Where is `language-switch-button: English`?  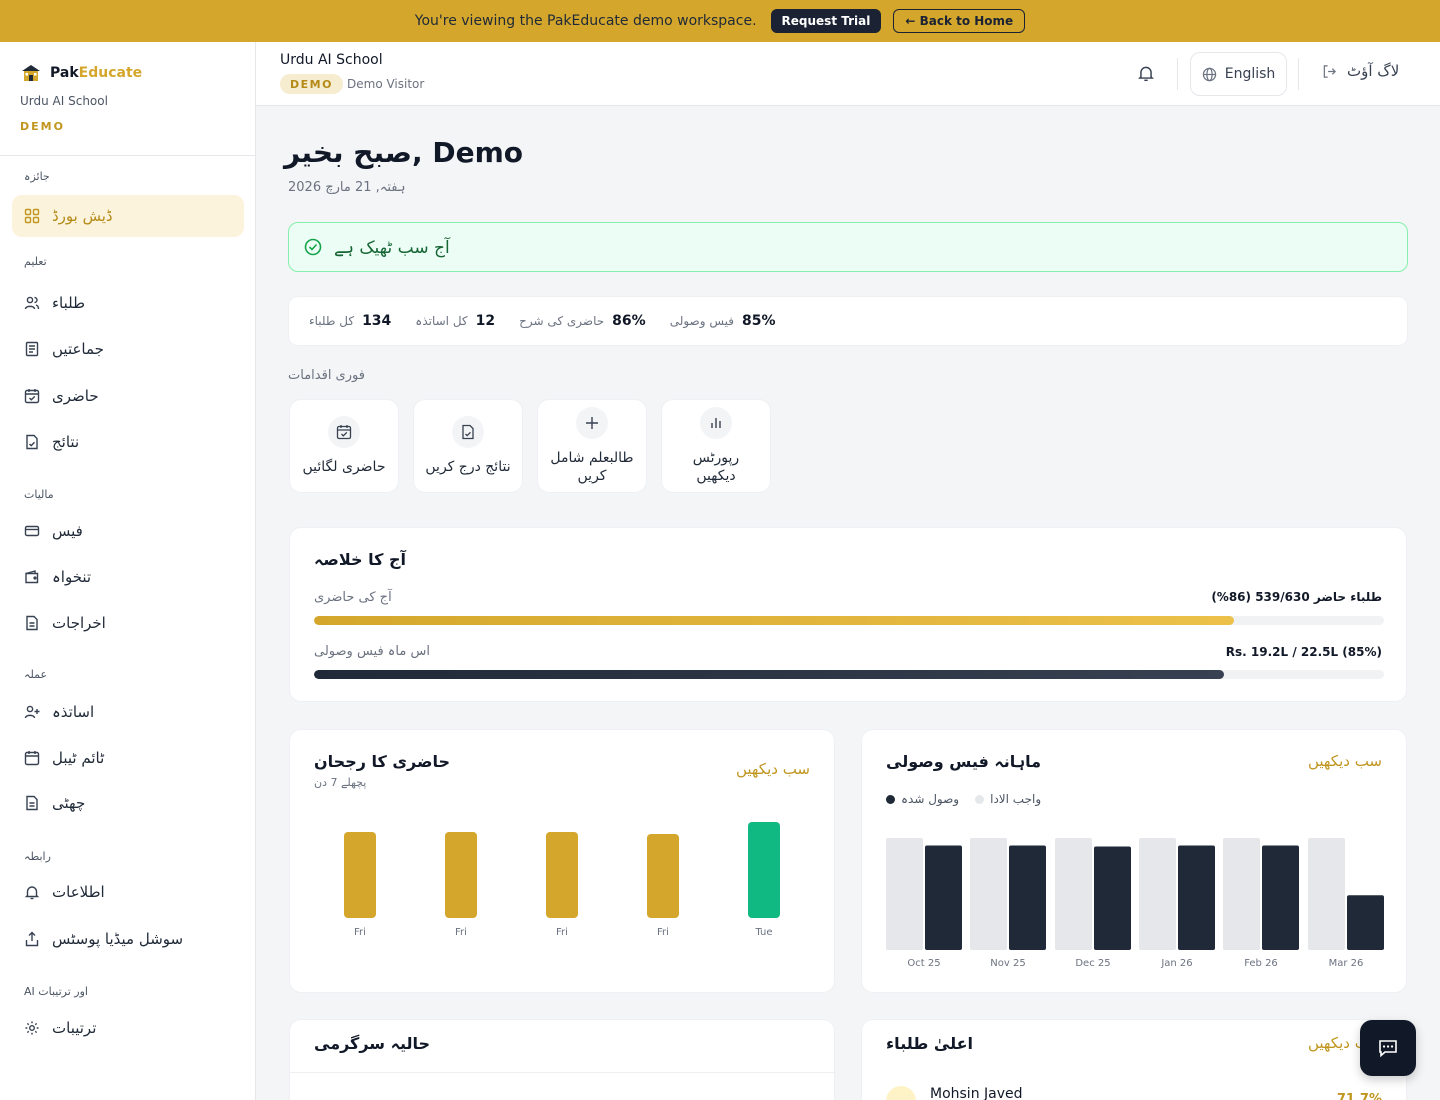 language-switch-button: English is located at coordinates (1238, 74).